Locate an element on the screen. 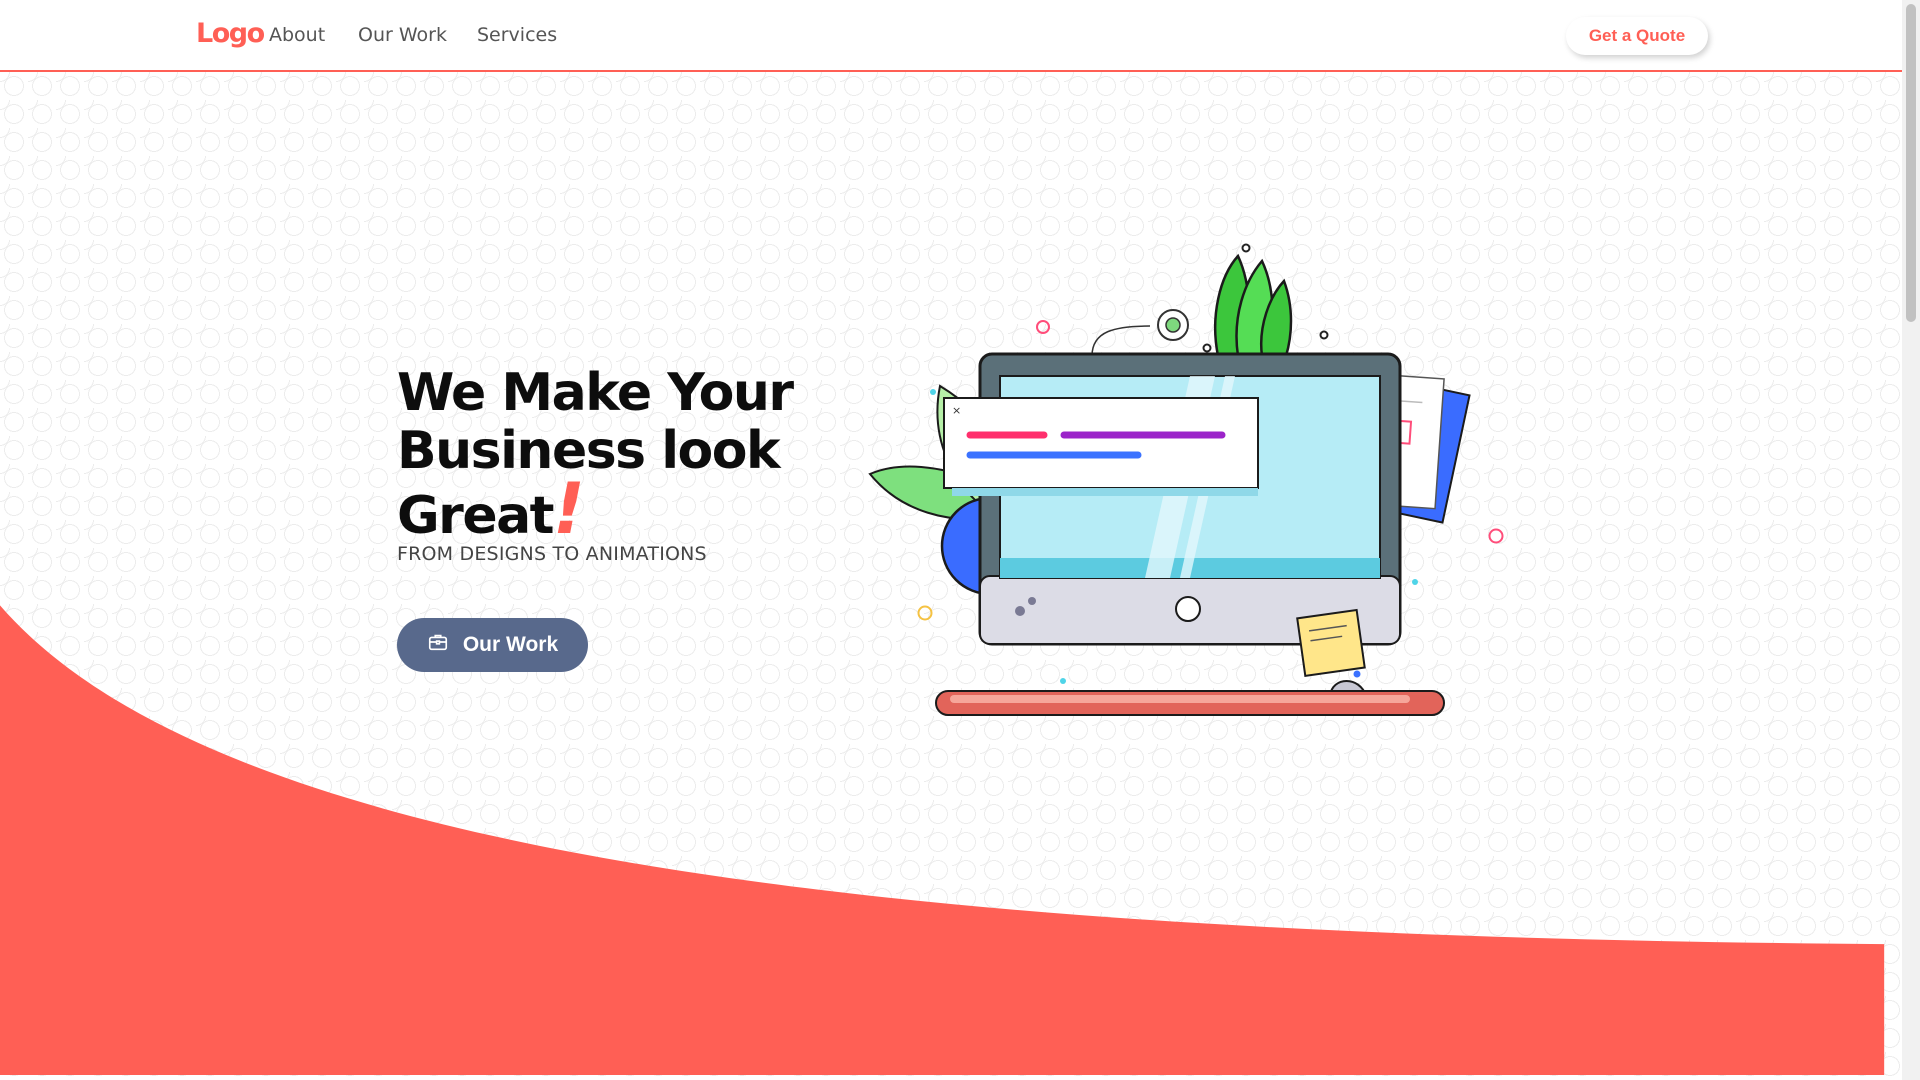 Image resolution: width=1920 pixels, height=1080 pixels. sticky-note is located at coordinates (1331, 642).